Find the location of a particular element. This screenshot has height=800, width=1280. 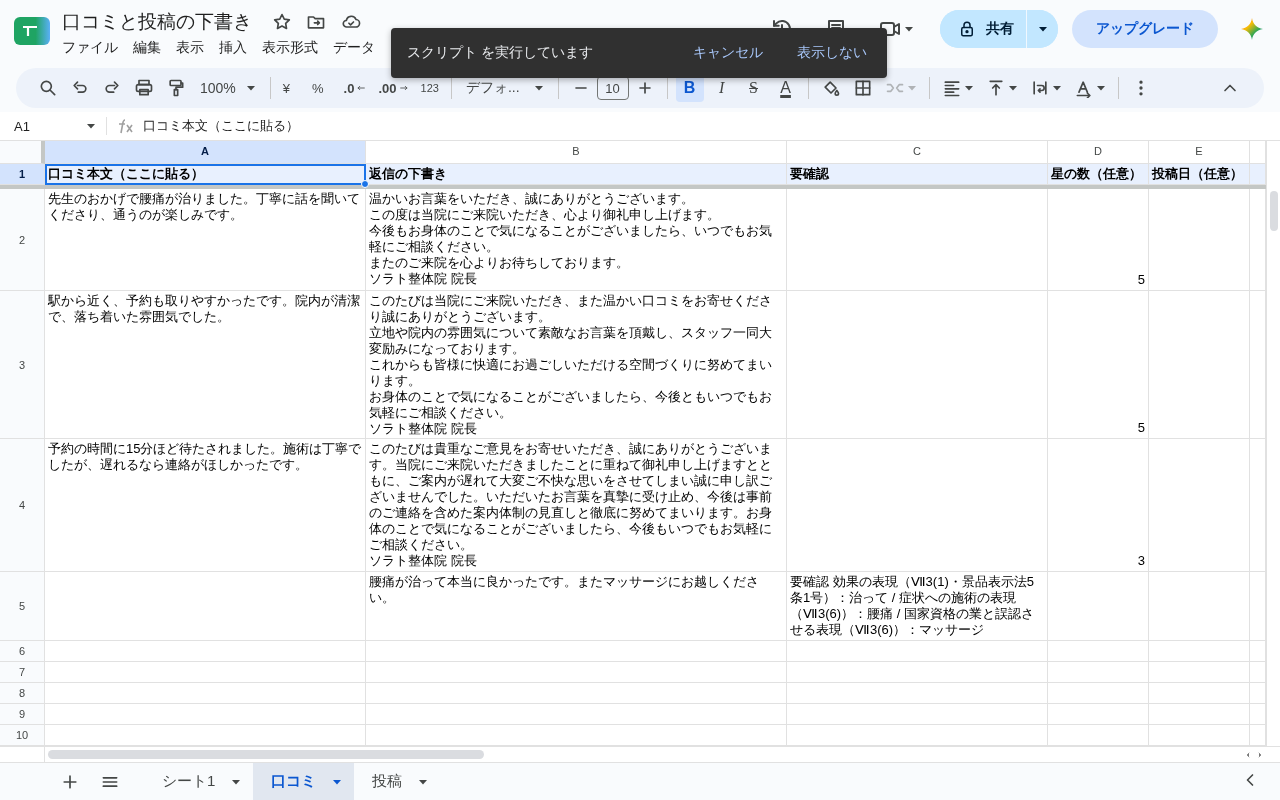

cell-text: 温かいお言葉をいただき、誠にありがとうございます。 is located at coordinates (532, 199).